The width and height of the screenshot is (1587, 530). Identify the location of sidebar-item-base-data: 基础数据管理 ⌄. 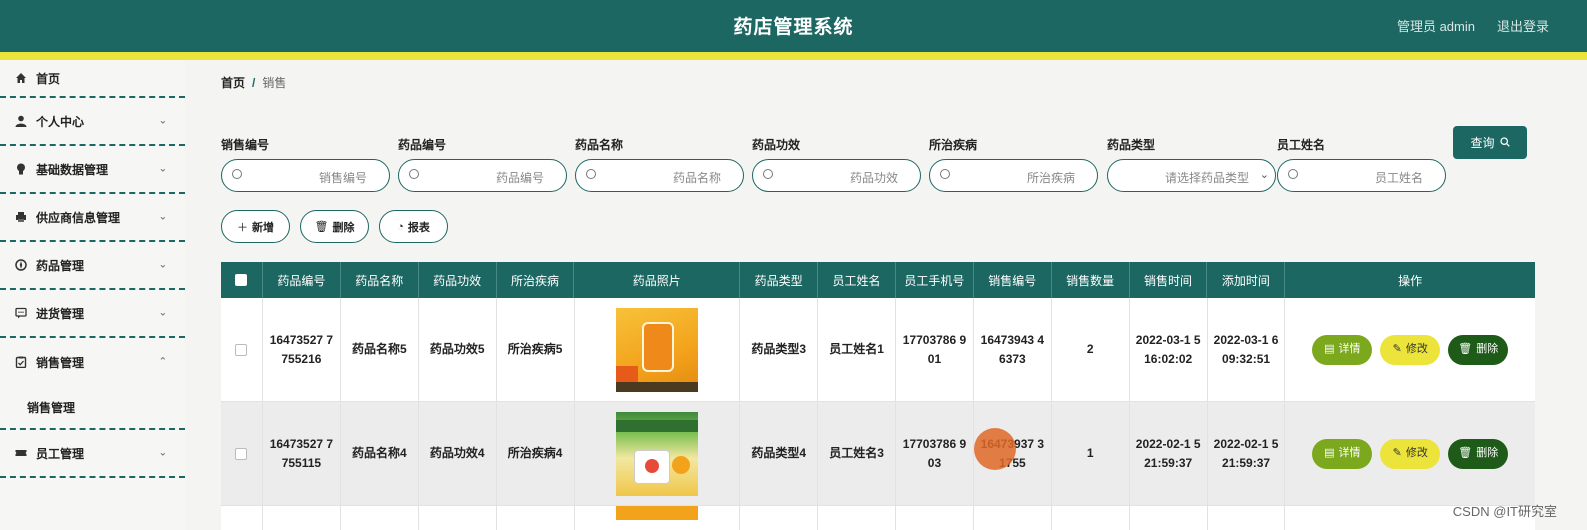
(92, 170).